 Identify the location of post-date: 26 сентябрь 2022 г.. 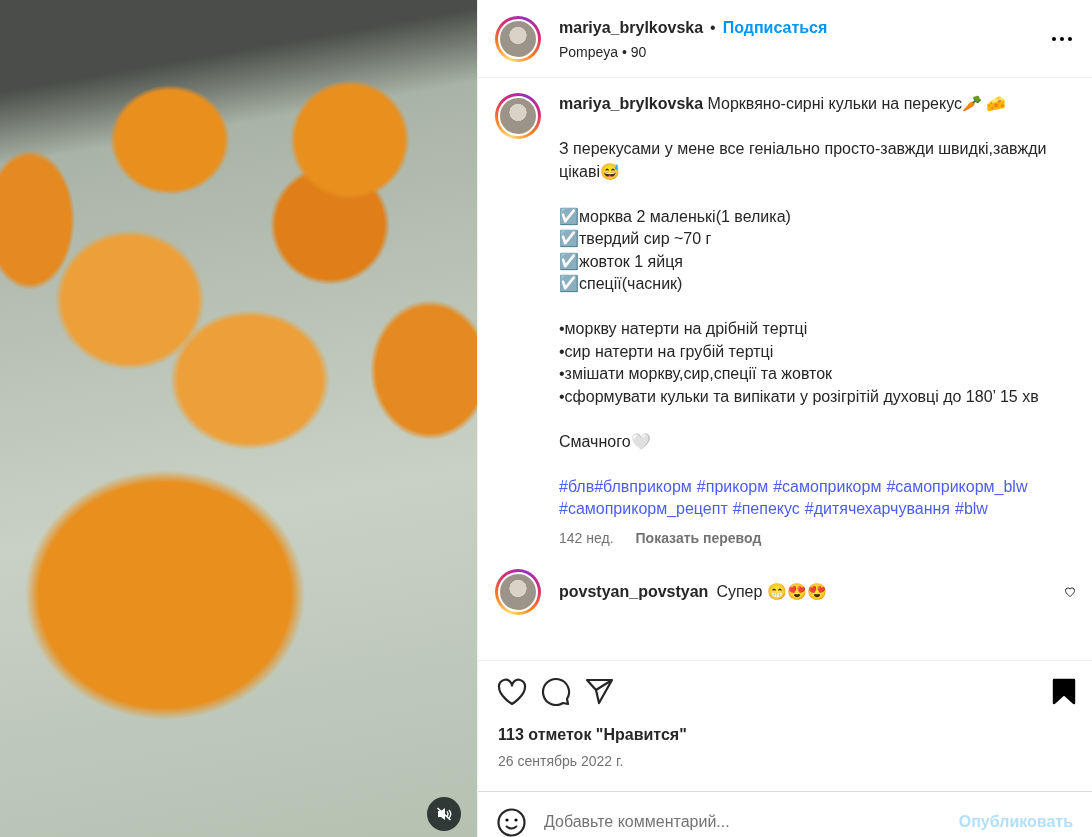
(785, 768).